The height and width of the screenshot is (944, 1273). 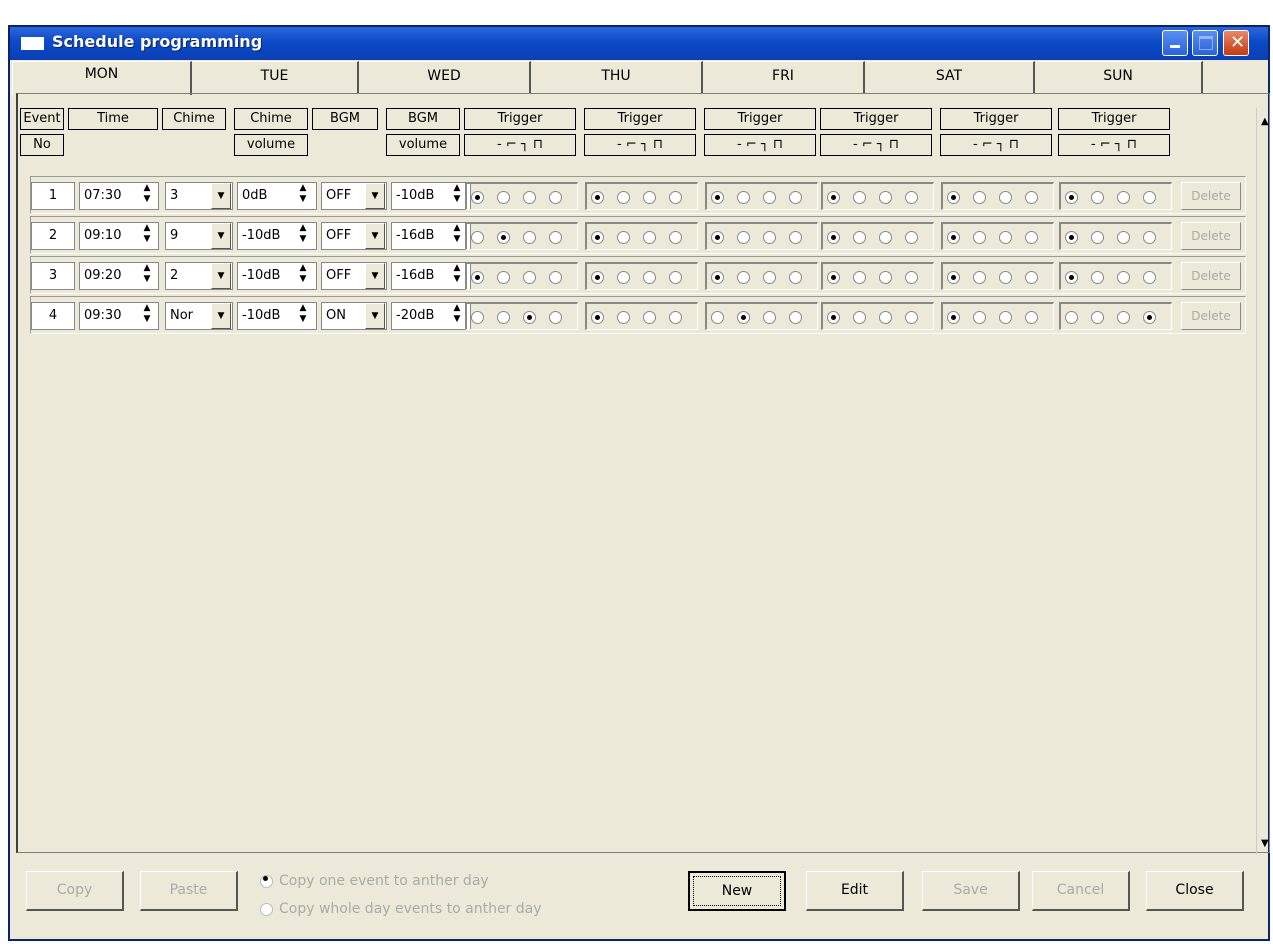 What do you see at coordinates (102, 78) in the screenshot?
I see `tab-mon: MON` at bounding box center [102, 78].